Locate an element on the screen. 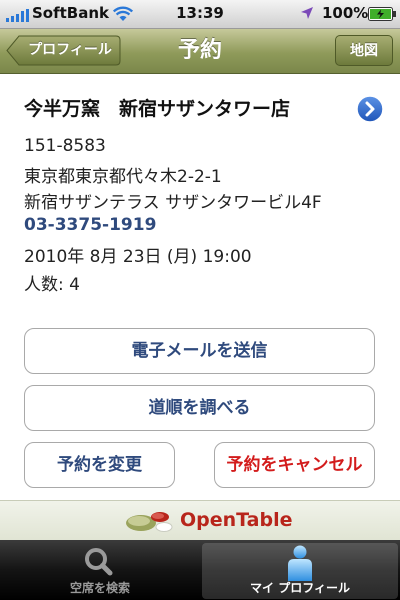 Image resolution: width=400 pixels, height=600 pixels. restaurant-name: 今半万窯 新宿サザンタワー店 is located at coordinates (157, 109).